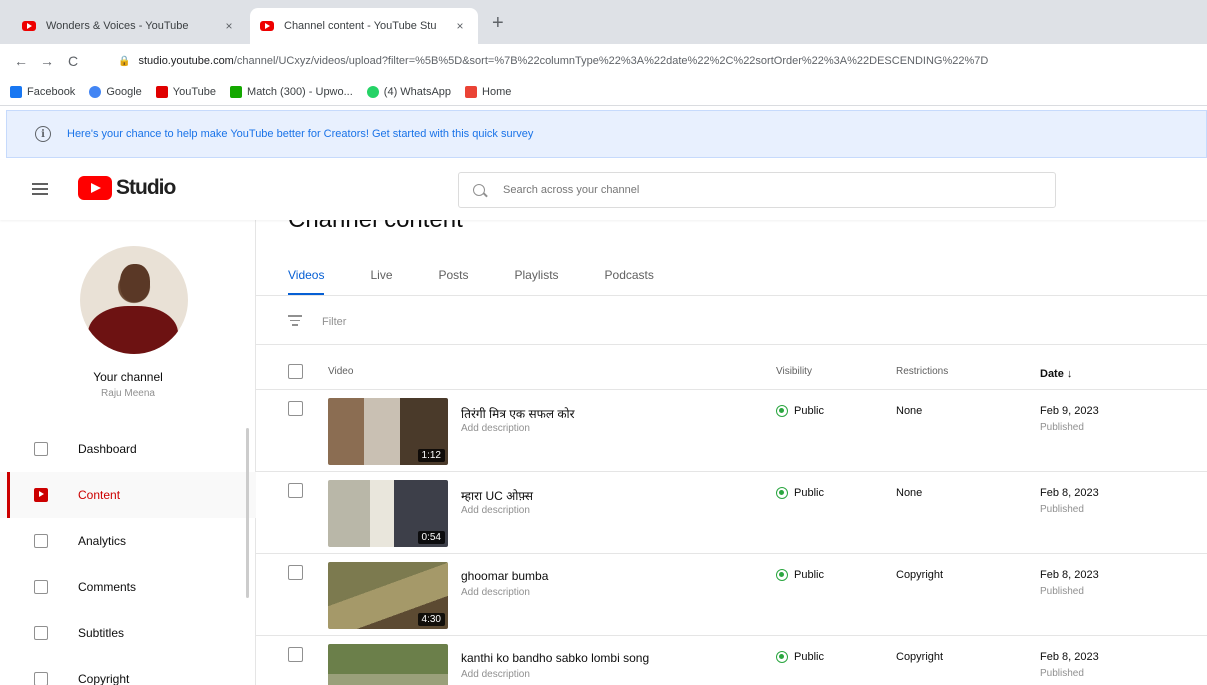 The width and height of the screenshot is (1207, 685). What do you see at coordinates (317, 322) in the screenshot?
I see `filter-bar: Filter` at bounding box center [317, 322].